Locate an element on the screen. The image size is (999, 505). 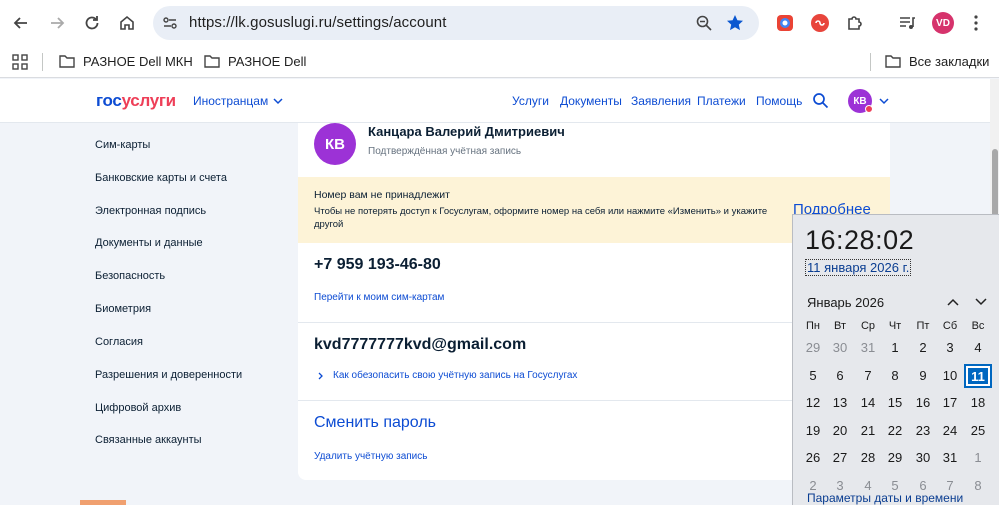
zoom-icon is located at coordinates (704, 23).